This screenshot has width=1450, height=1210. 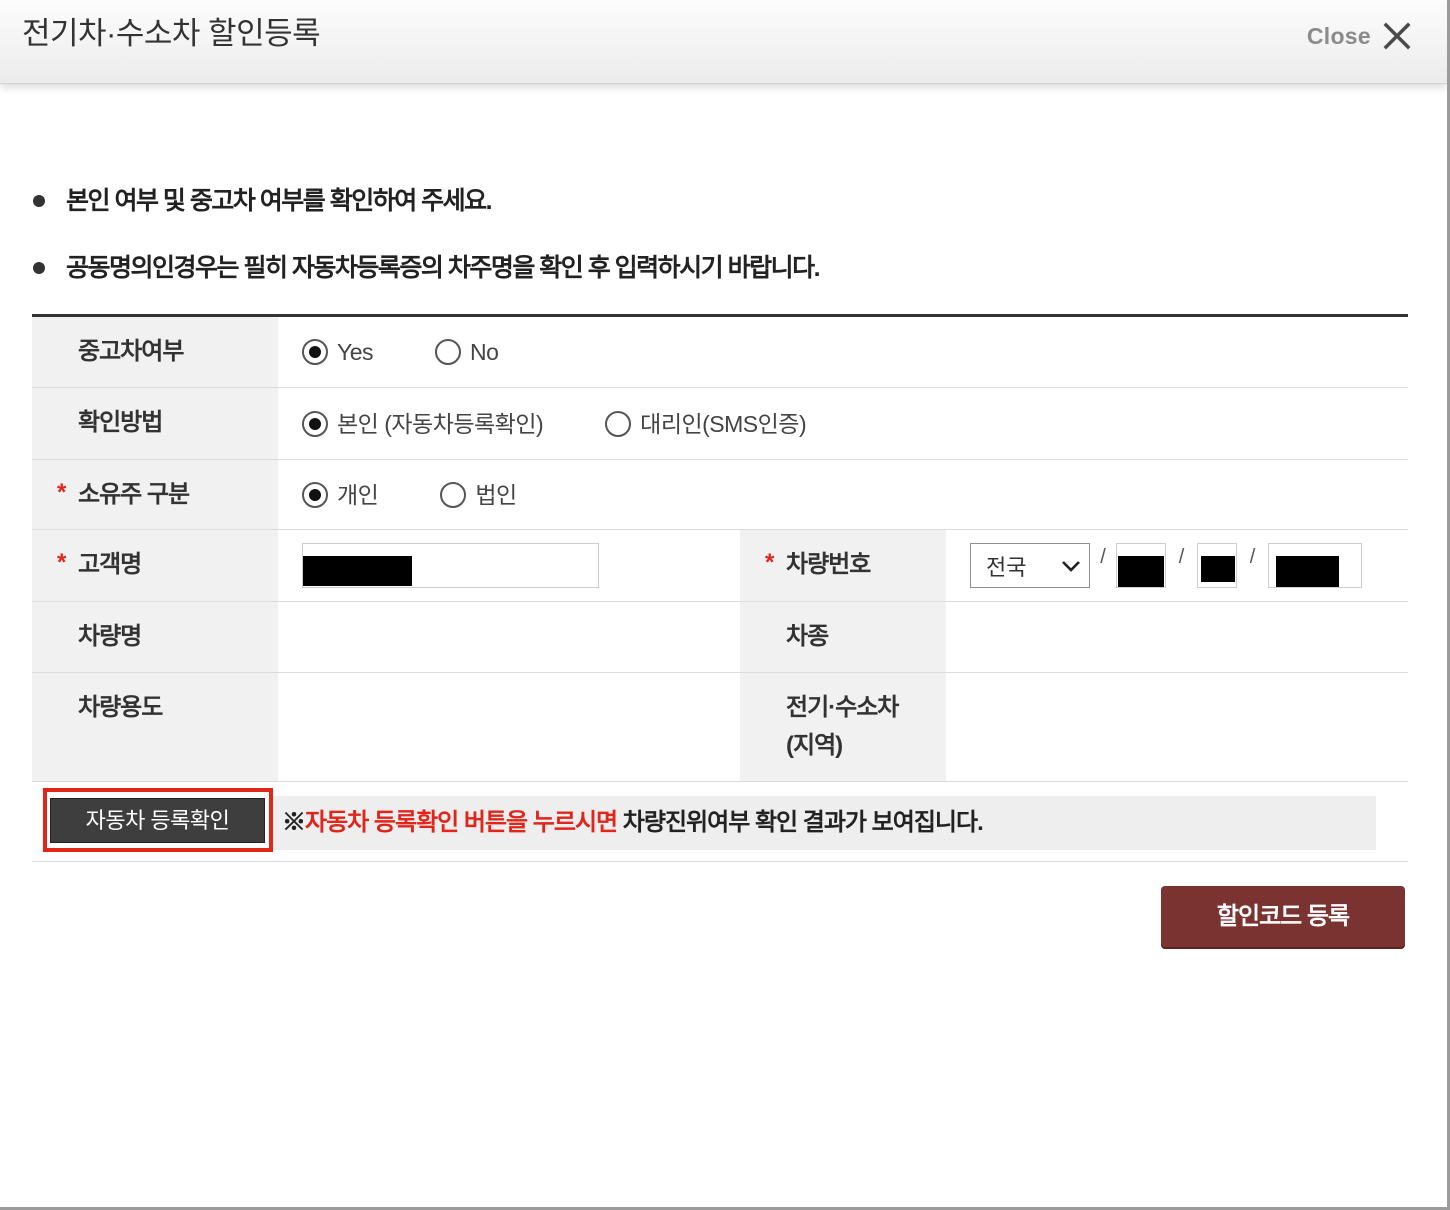 I want to click on dialog-header: 전기차·수소차 할인등록 Close, so click(x=723, y=42).